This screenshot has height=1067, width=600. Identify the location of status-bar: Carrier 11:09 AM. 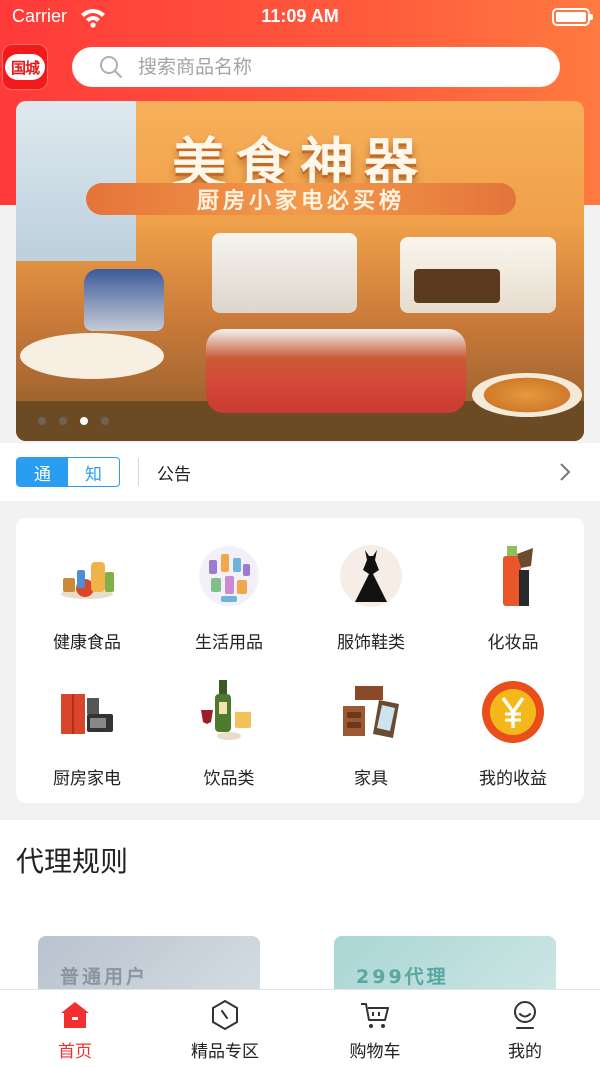
(300, 17).